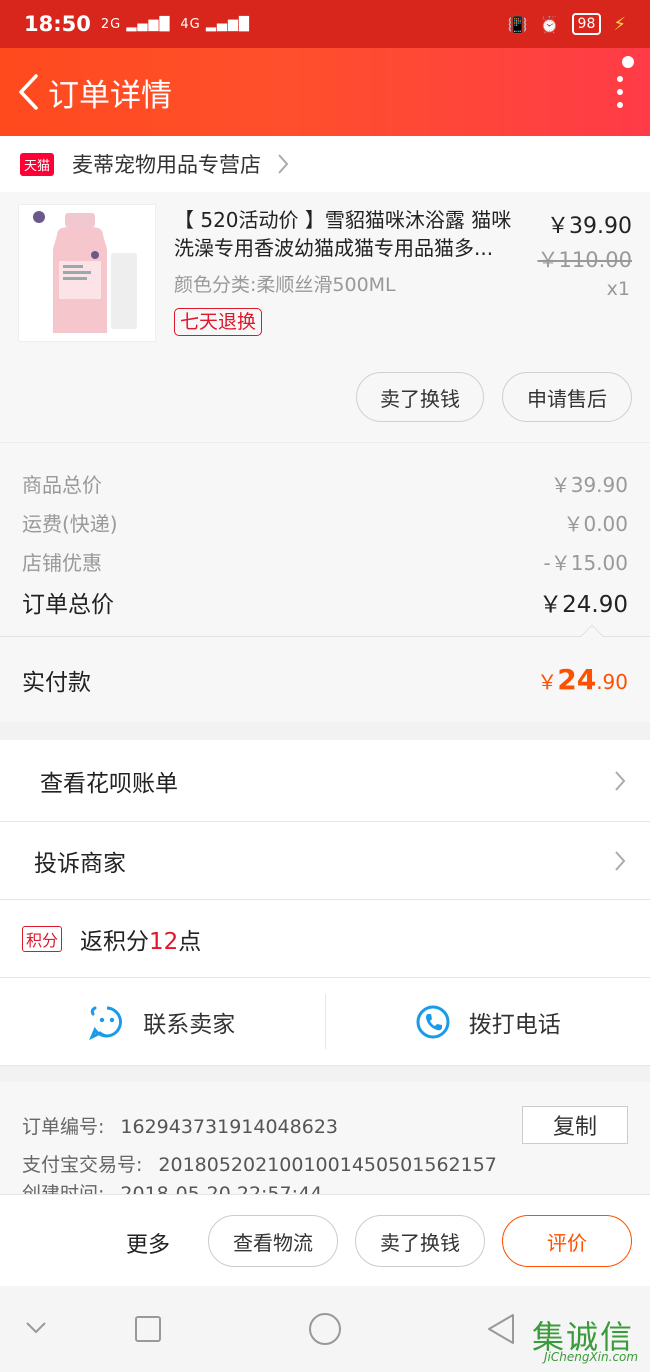  Describe the element at coordinates (325, 92) in the screenshot. I see `nav-bar: 订单详情` at that location.